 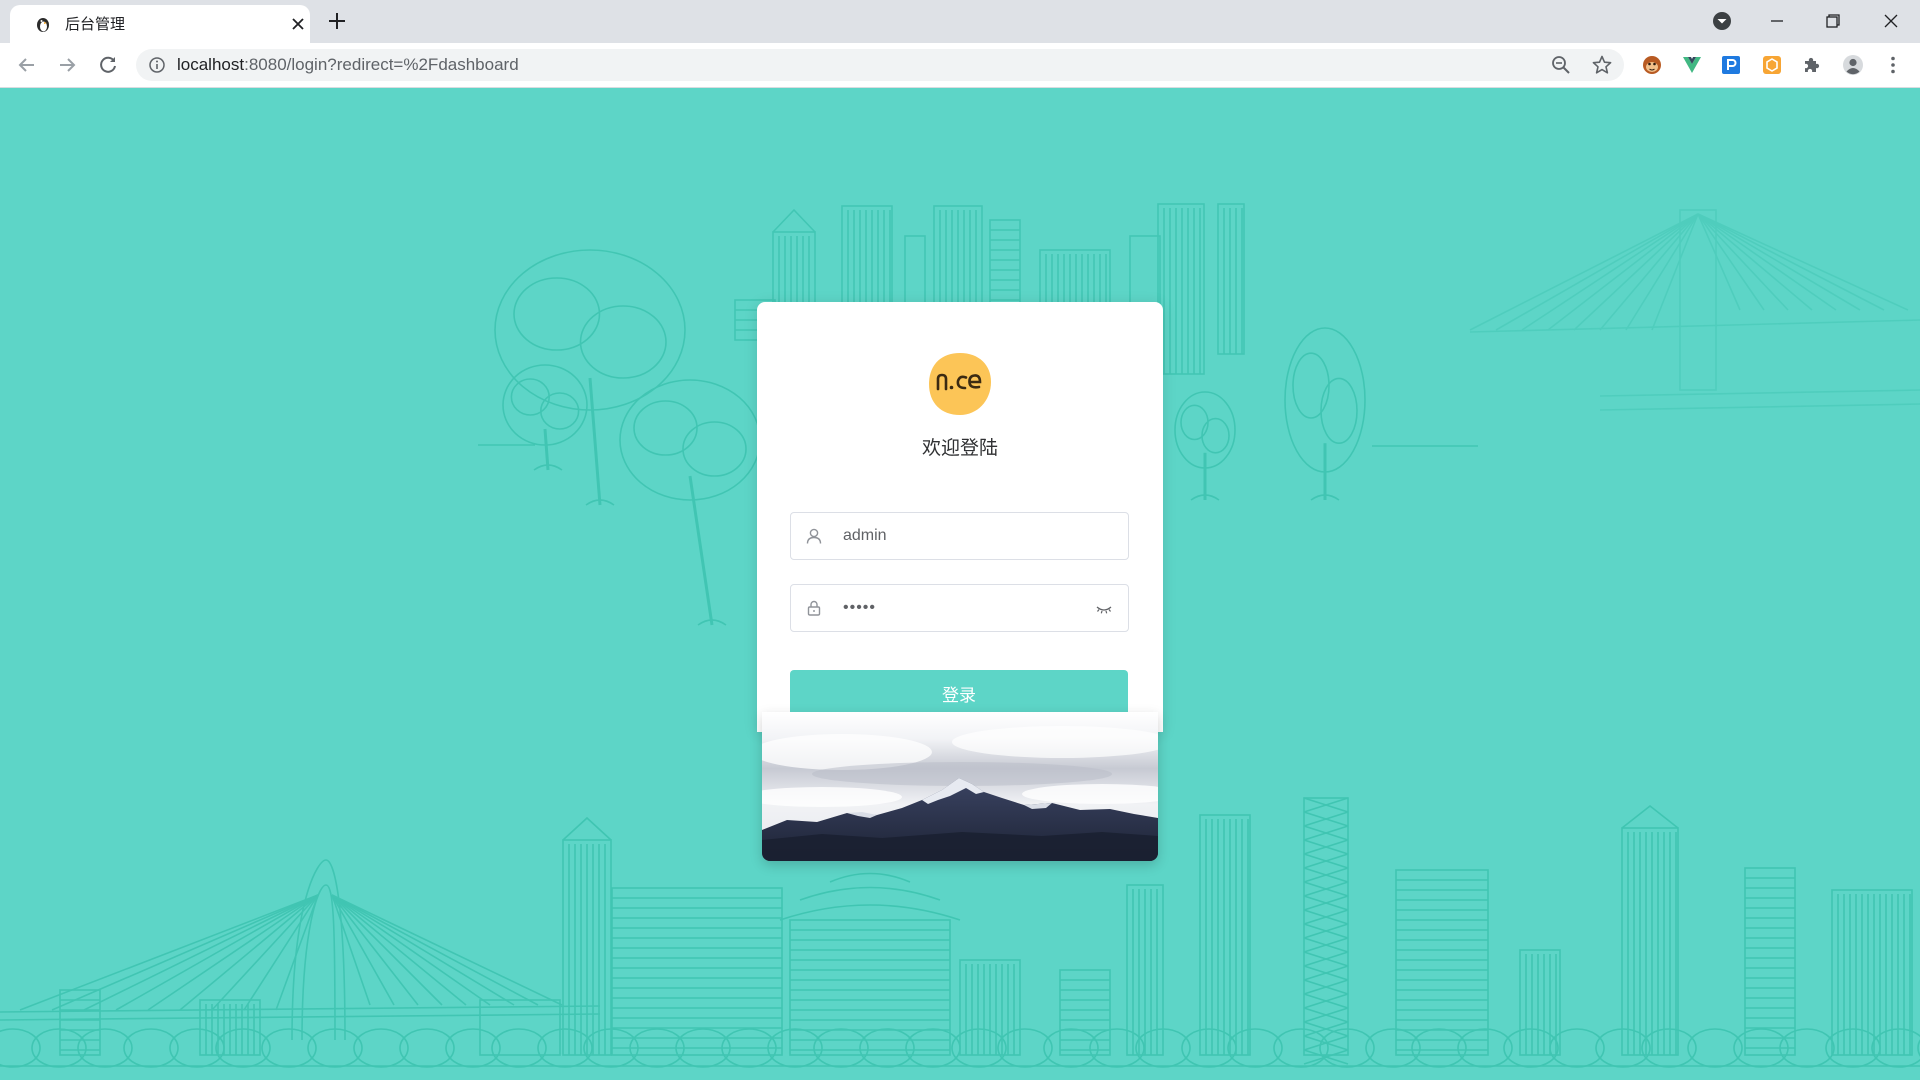 I want to click on chevron-down-circle-icon, so click(x=1722, y=21).